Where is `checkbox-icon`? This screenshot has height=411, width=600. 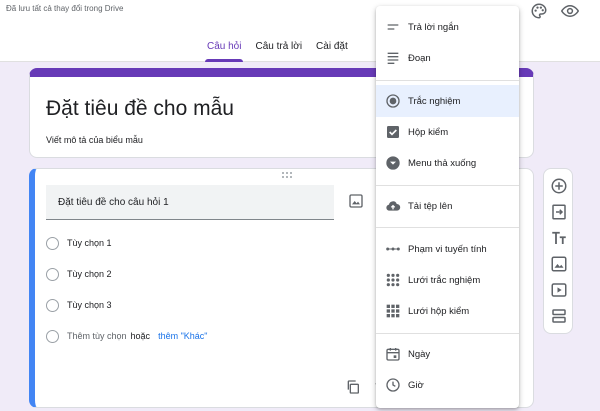
checkbox-icon is located at coordinates (393, 132).